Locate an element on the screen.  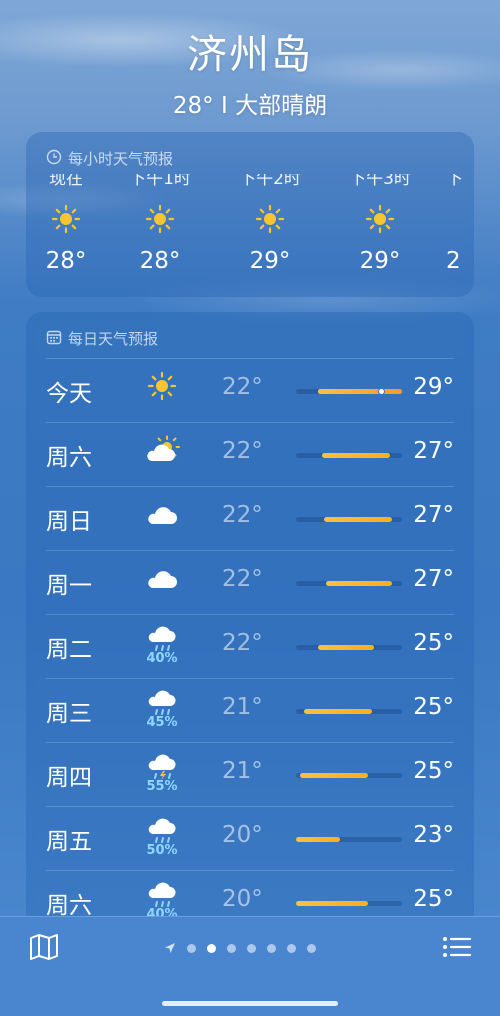
daily-row: 周三 45% 21° 25° is located at coordinates (250, 710).